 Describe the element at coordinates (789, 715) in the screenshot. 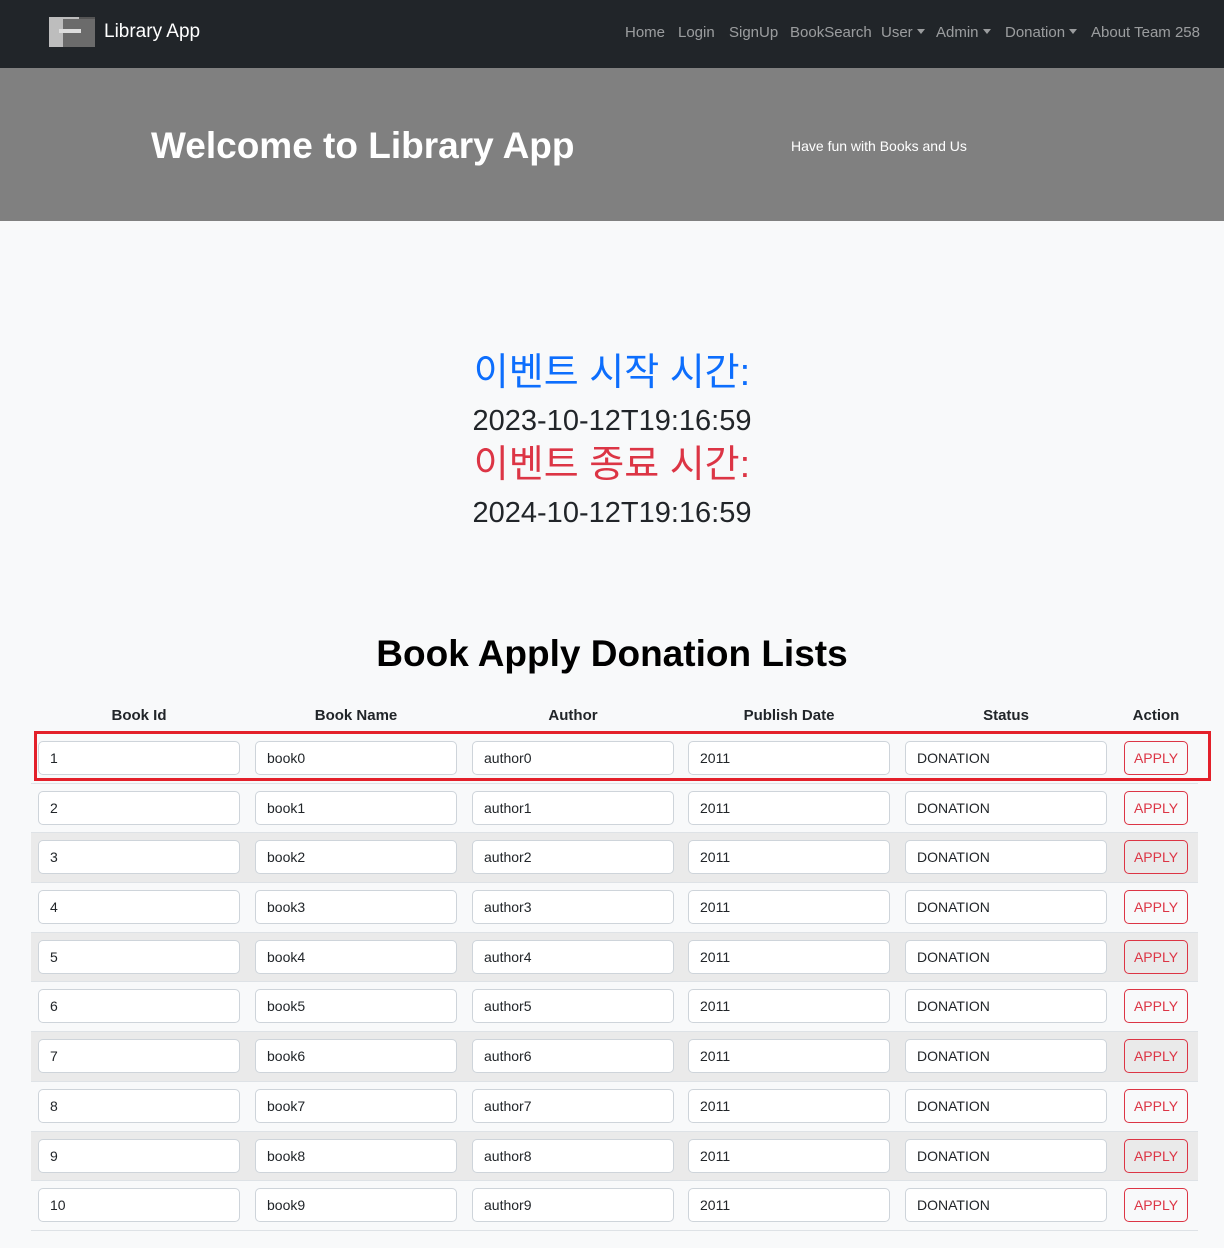

I see `column-header-publish-date: Publish Date` at that location.